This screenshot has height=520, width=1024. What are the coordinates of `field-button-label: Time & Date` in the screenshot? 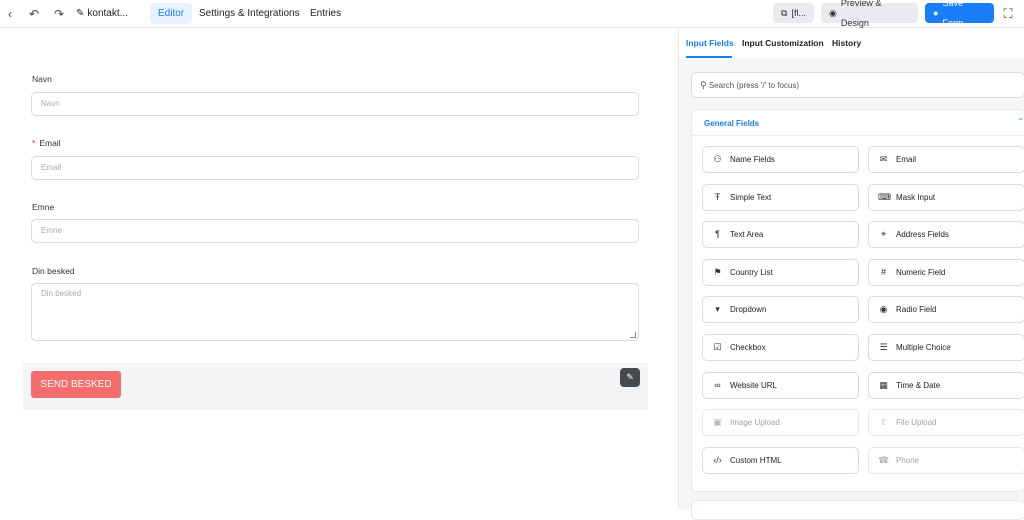 It's located at (918, 385).